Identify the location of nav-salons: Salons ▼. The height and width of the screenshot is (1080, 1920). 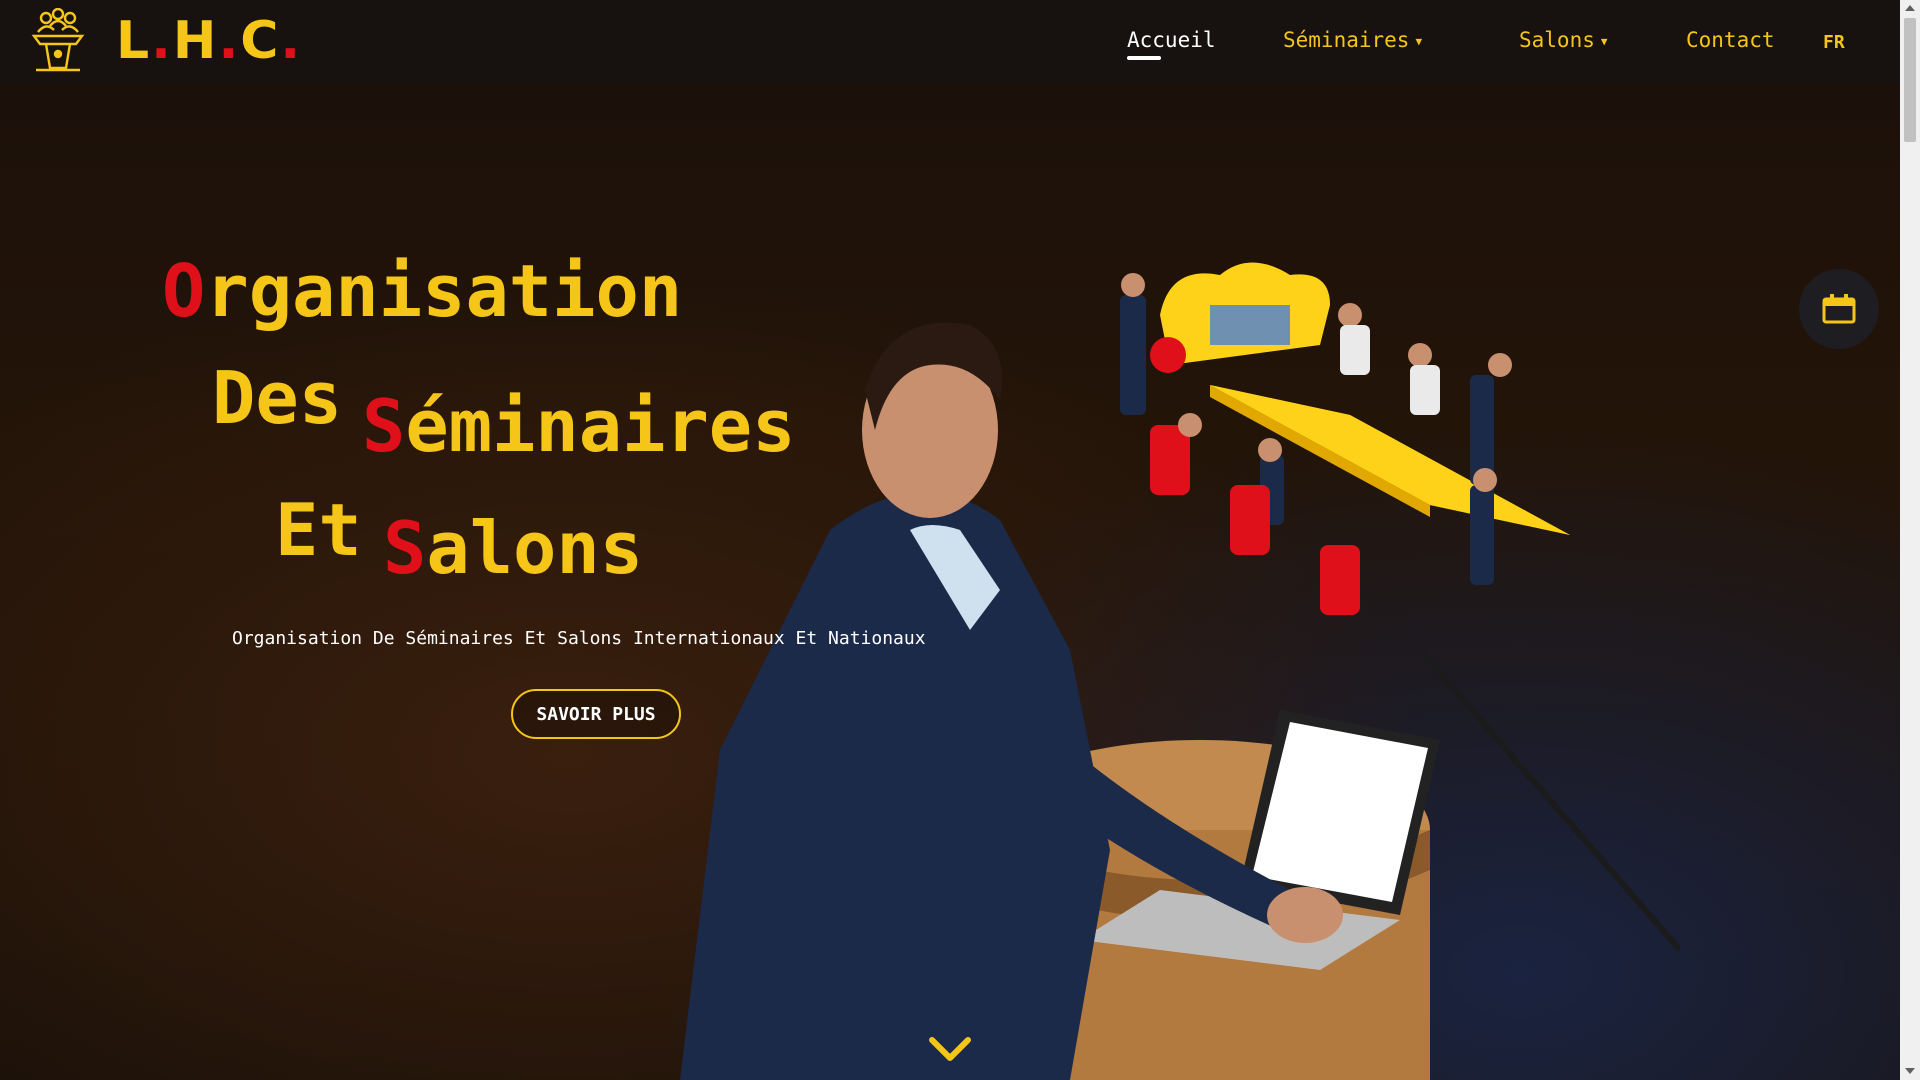
(1563, 40).